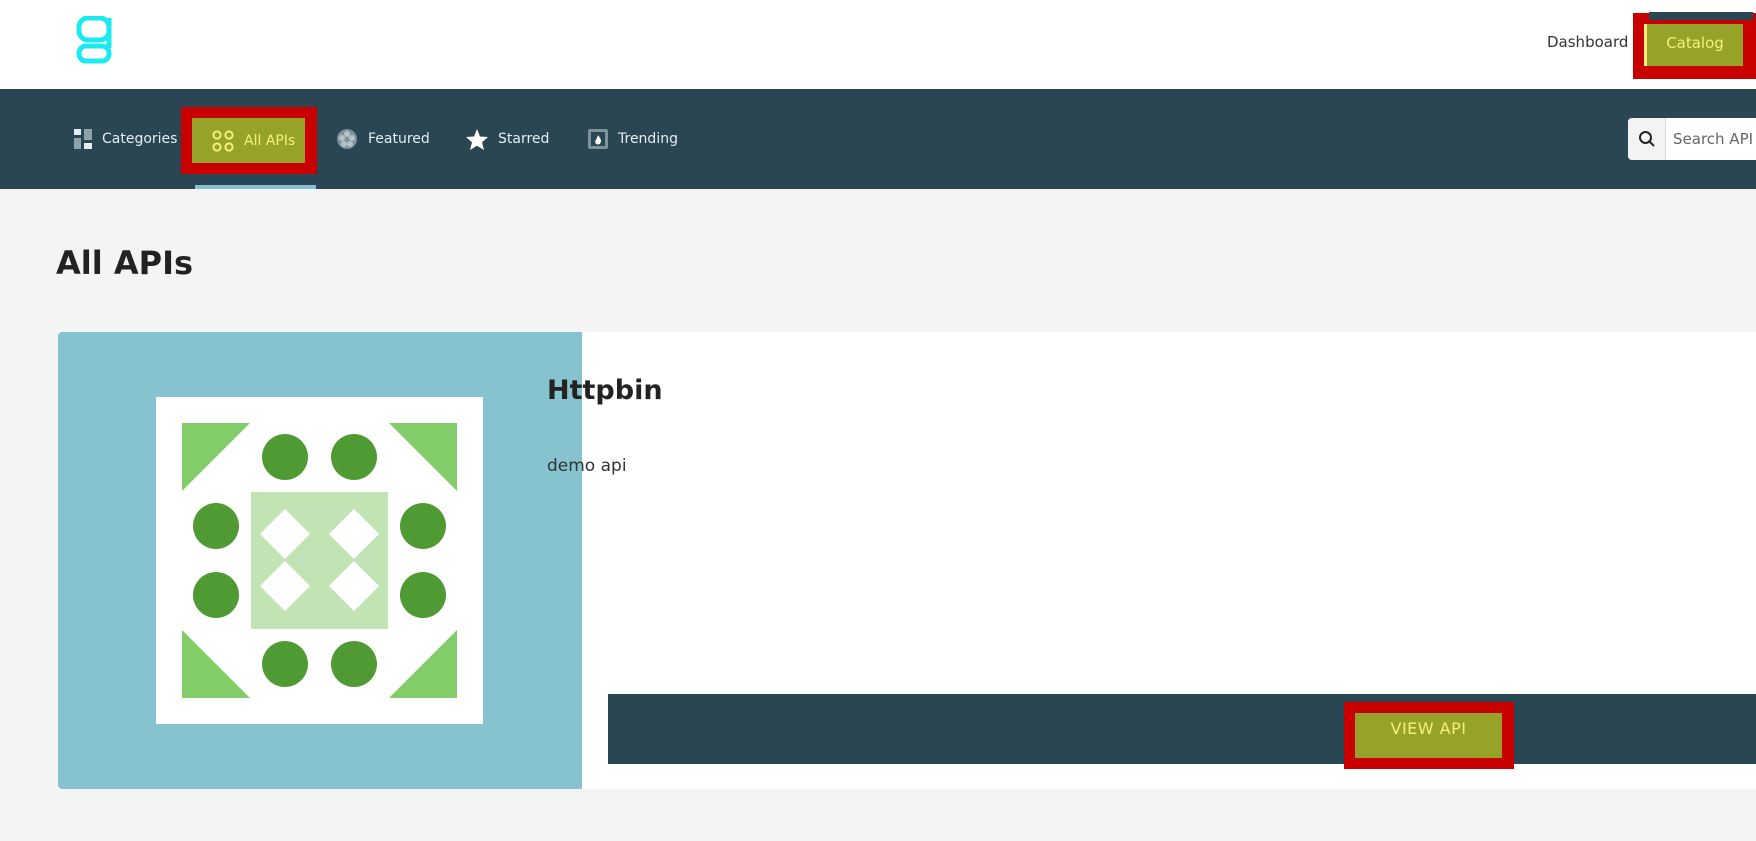  I want to click on nav-label-all-apis: All APIs, so click(270, 140).